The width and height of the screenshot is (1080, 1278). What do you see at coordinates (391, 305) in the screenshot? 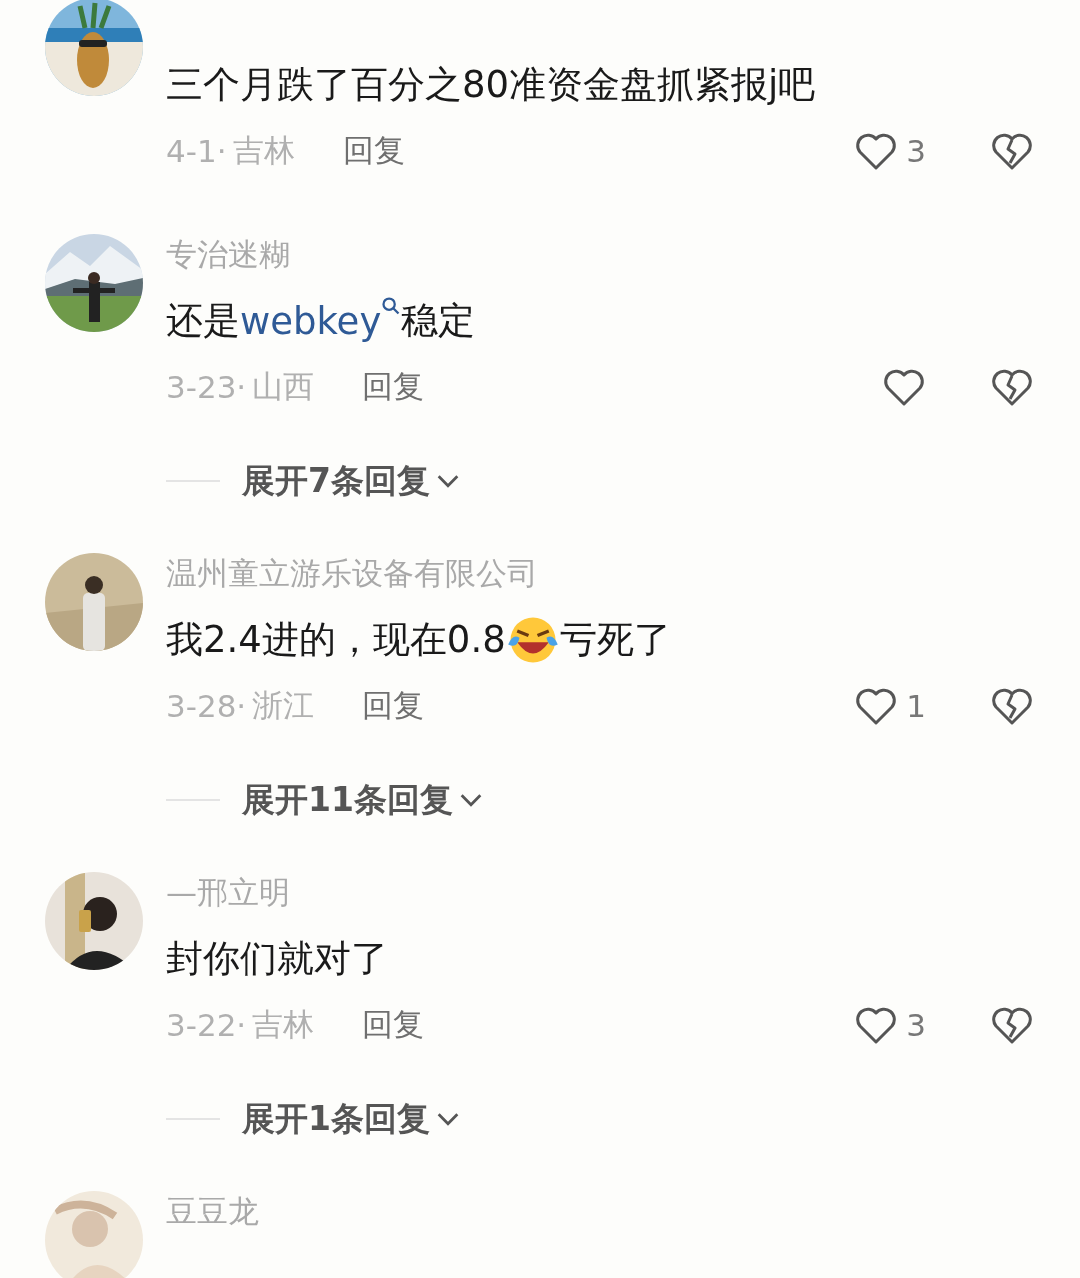
I see `search-icon` at bounding box center [391, 305].